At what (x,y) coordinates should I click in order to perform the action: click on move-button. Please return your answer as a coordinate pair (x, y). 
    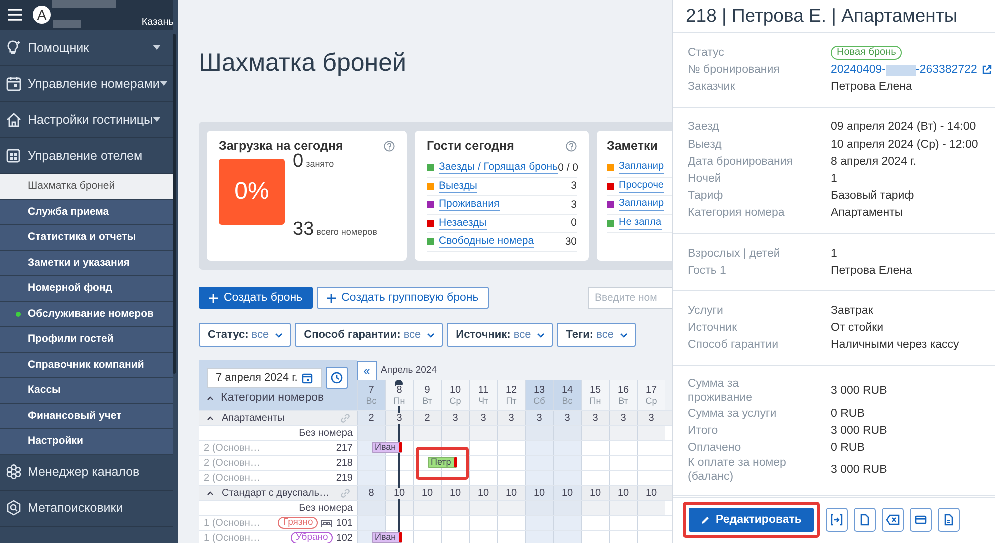
    Looking at the image, I should click on (837, 520).